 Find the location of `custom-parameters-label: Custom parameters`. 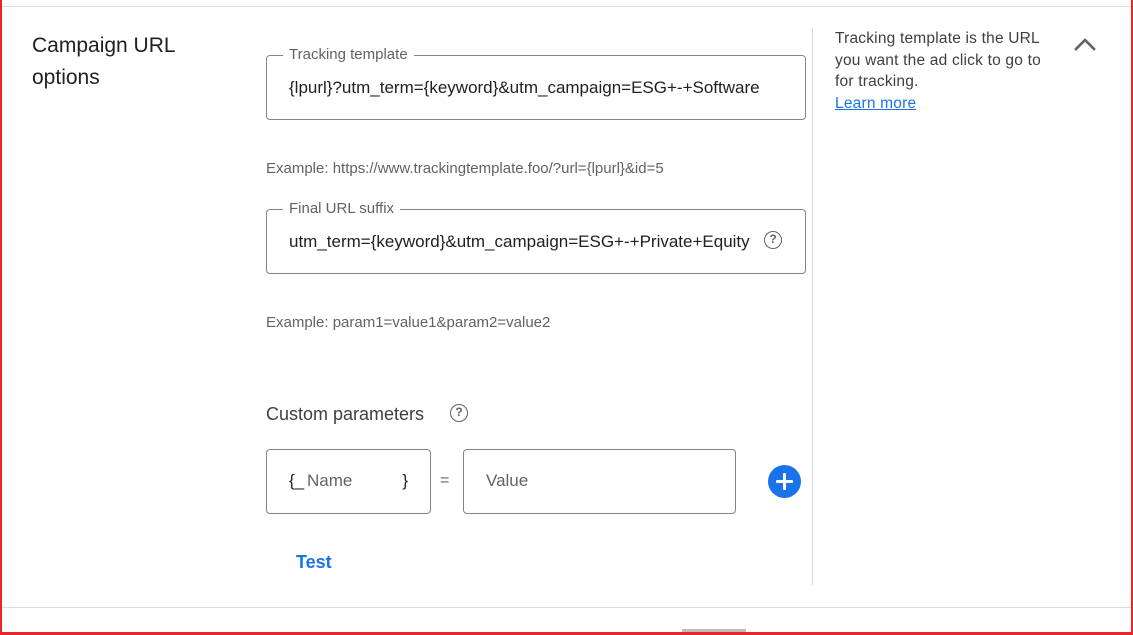

custom-parameters-label: Custom parameters is located at coordinates (345, 414).